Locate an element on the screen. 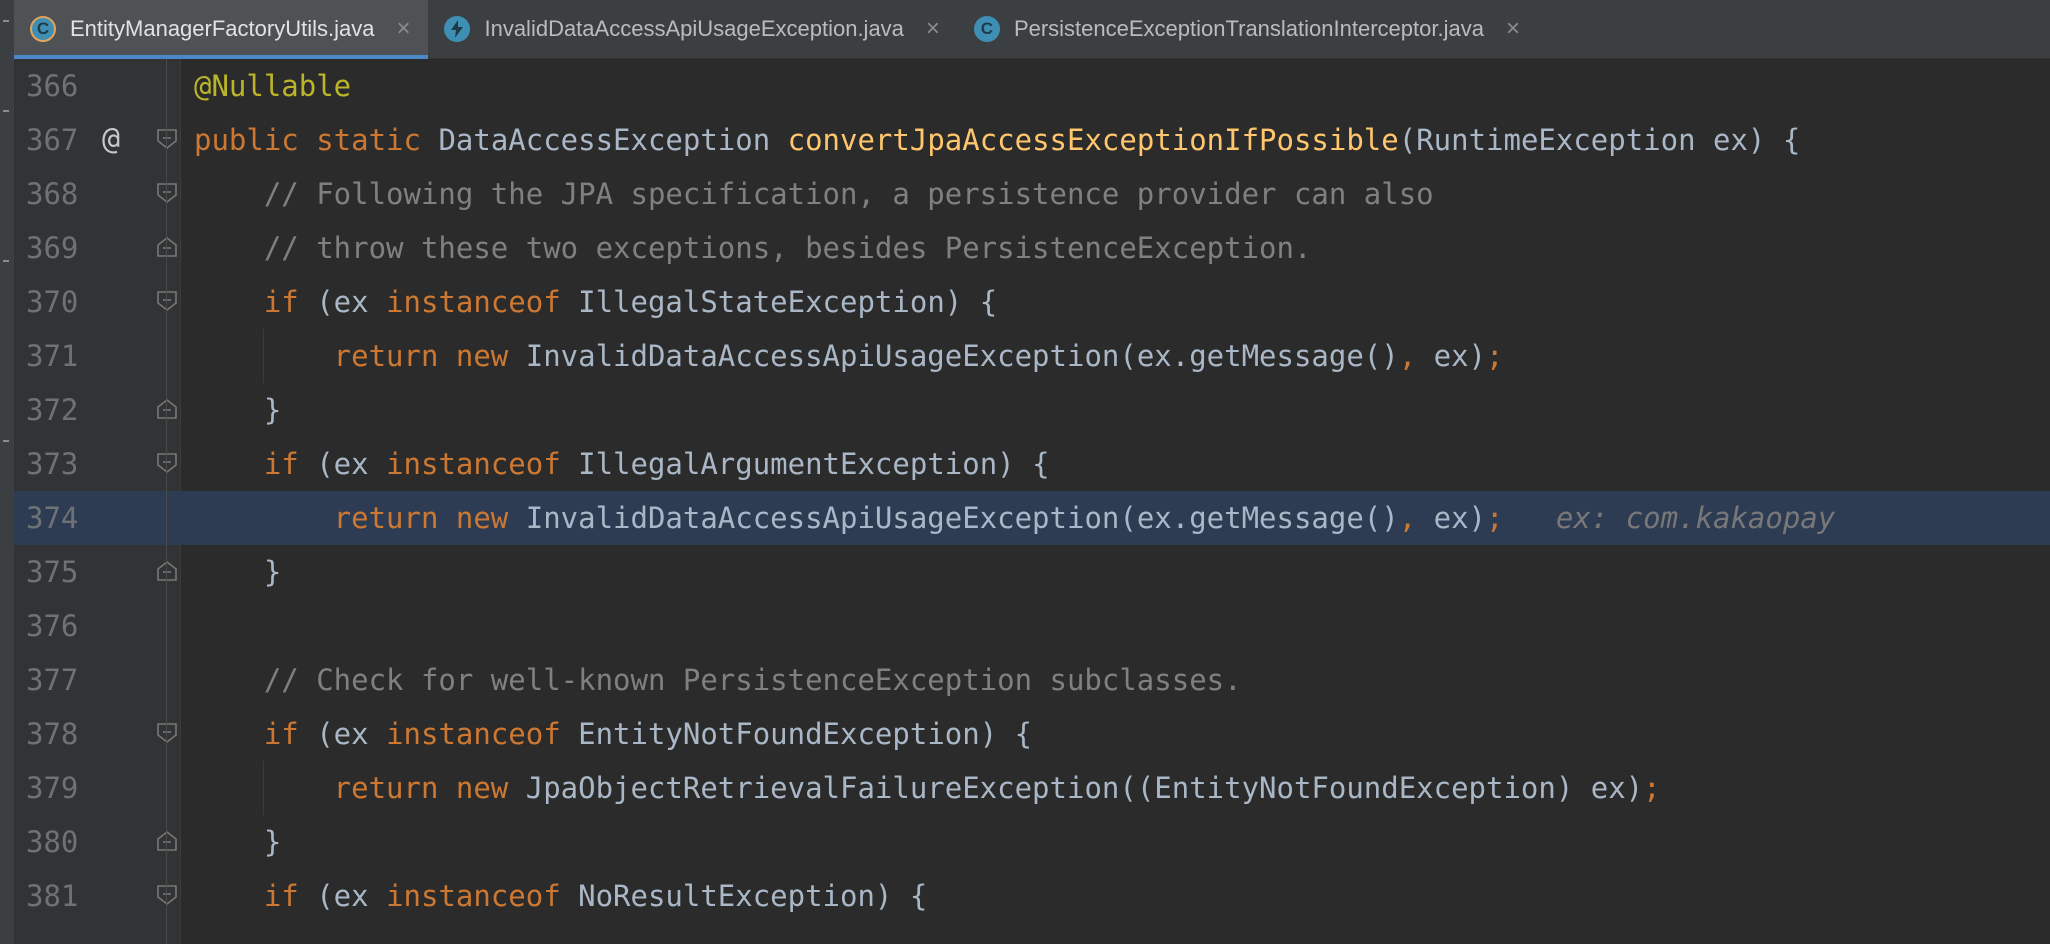 The image size is (2050, 944). line-number: 367 is located at coordinates (52, 140).